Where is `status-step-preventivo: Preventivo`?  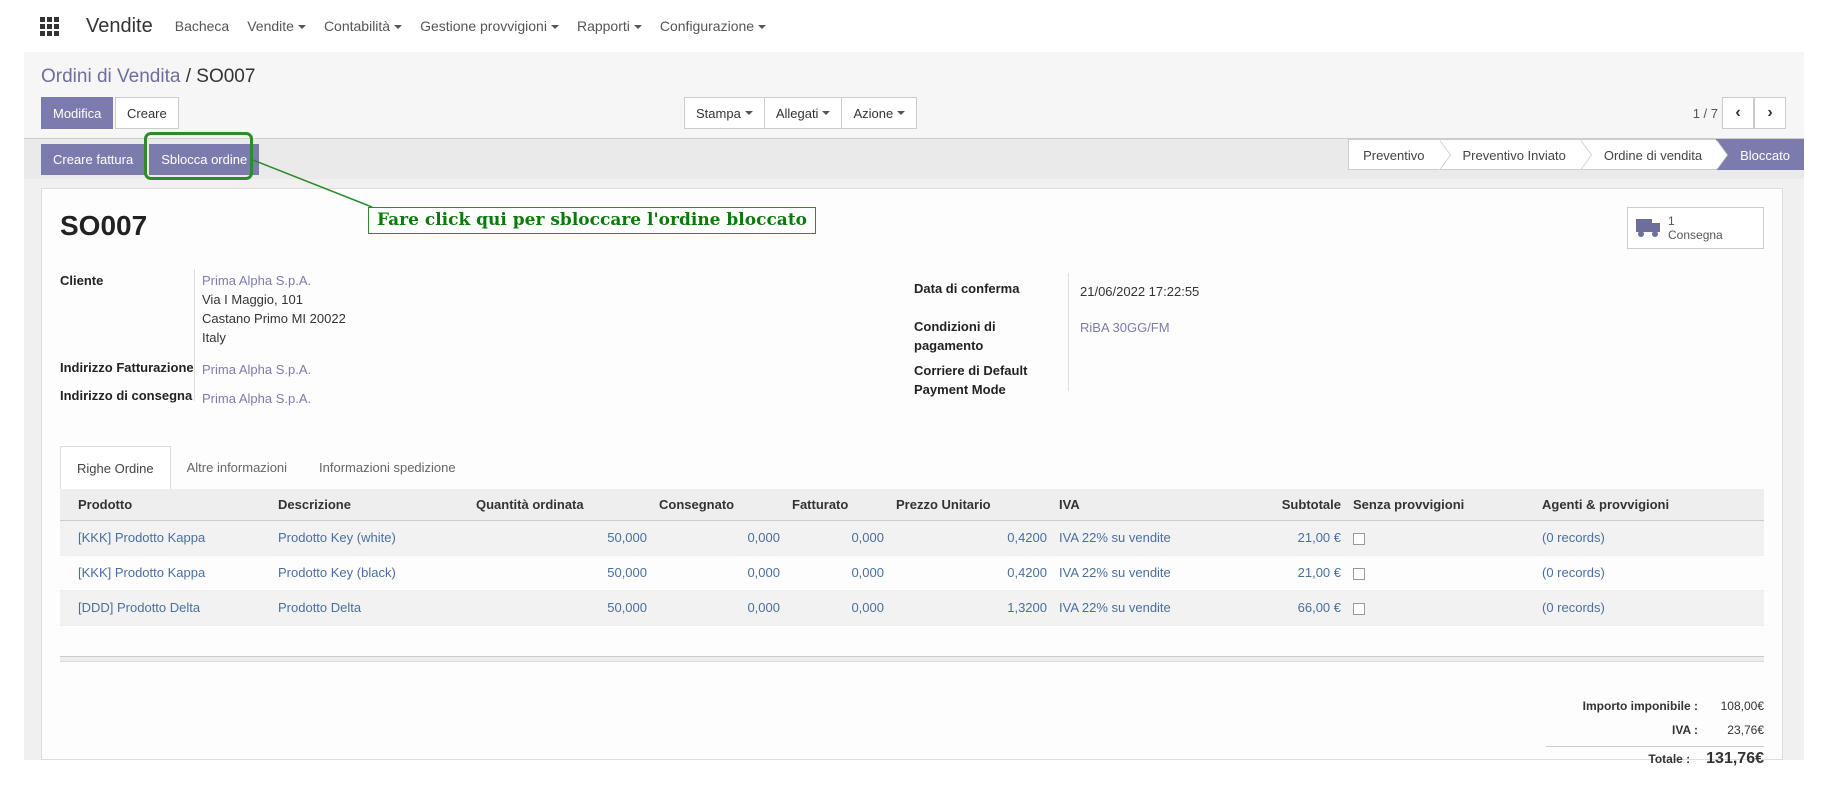 status-step-preventivo: Preventivo is located at coordinates (1399, 154).